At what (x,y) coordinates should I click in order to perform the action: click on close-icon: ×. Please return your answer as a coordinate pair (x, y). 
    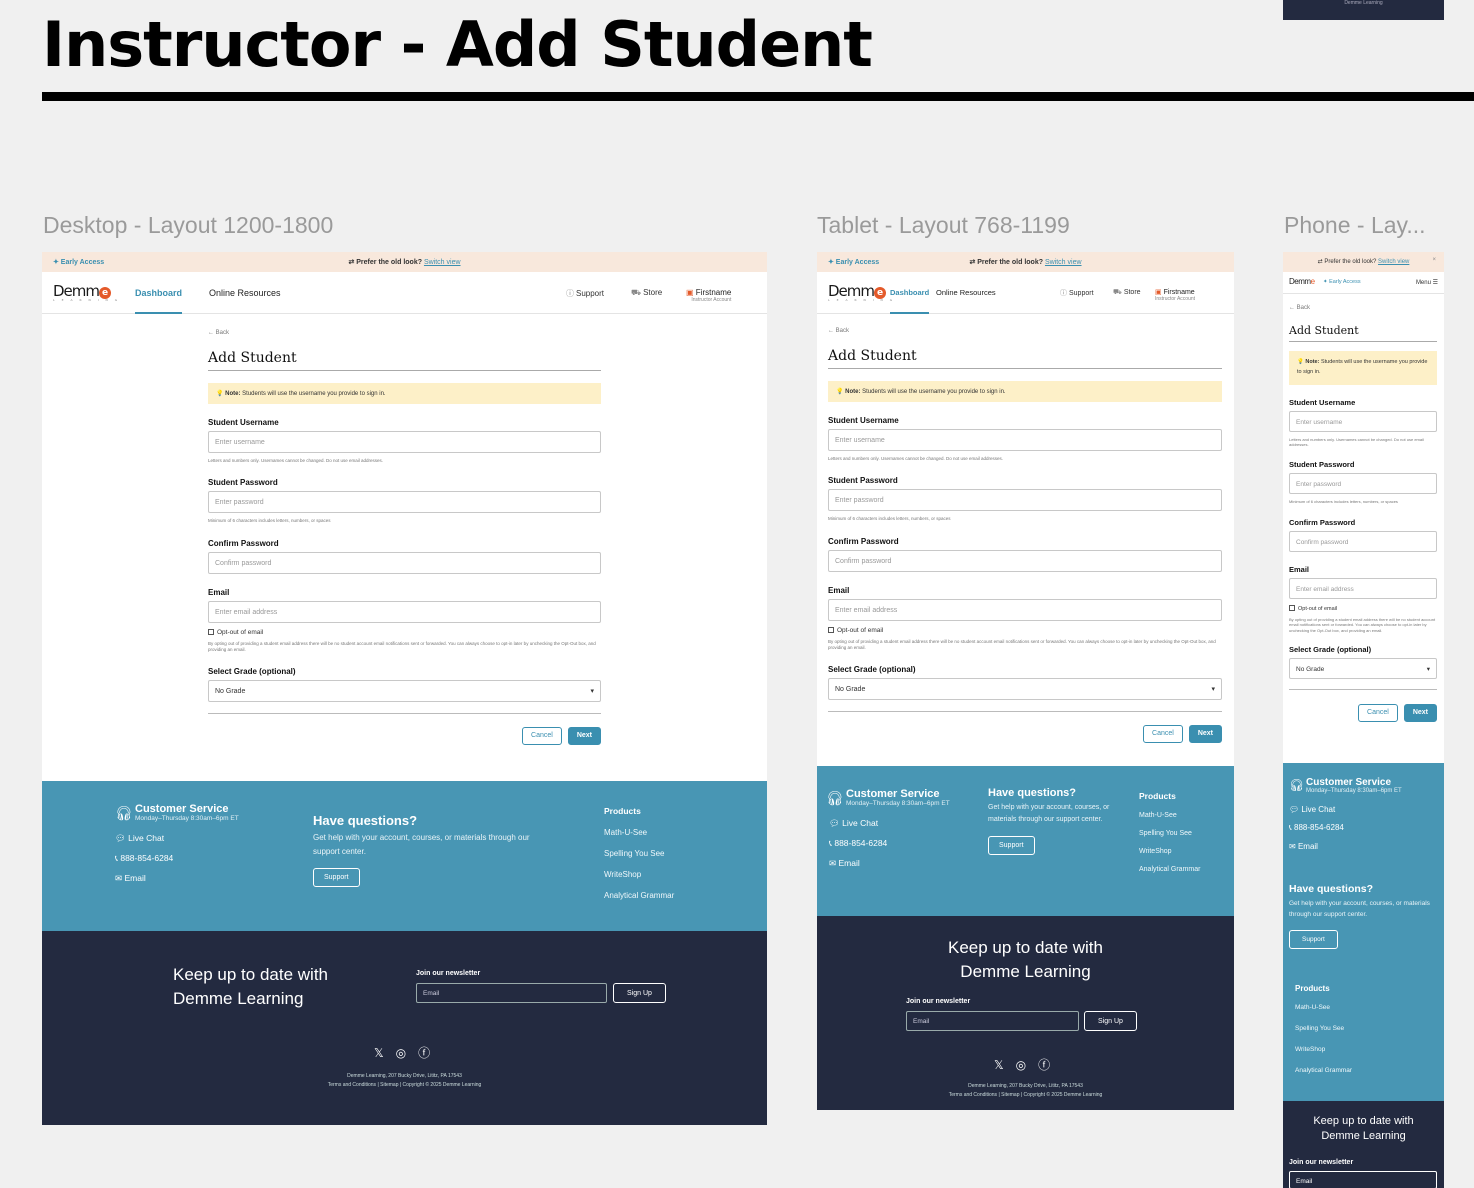
    Looking at the image, I should click on (1434, 260).